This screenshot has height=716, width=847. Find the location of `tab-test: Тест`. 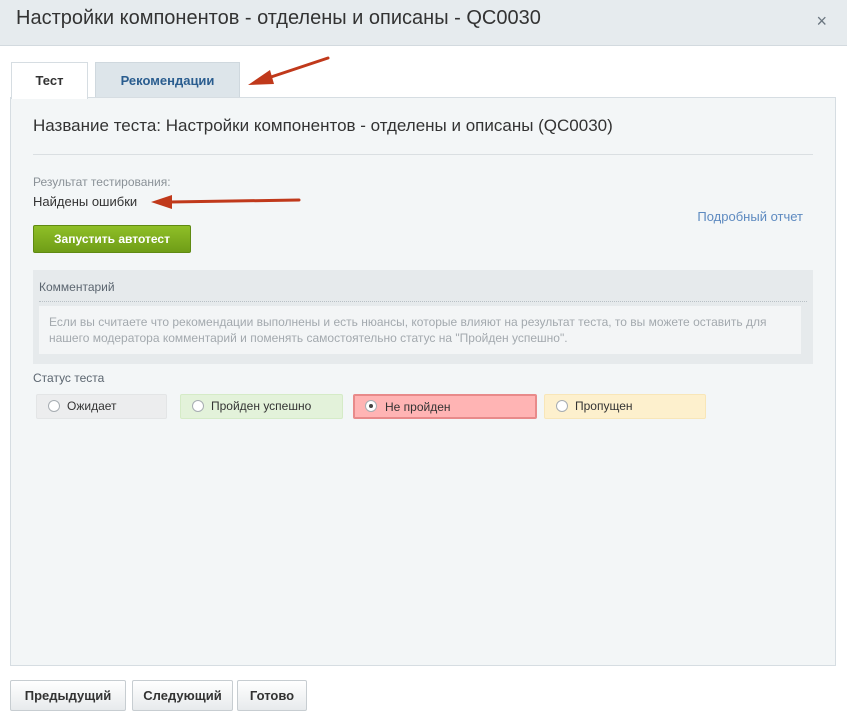

tab-test: Тест is located at coordinates (49, 80).